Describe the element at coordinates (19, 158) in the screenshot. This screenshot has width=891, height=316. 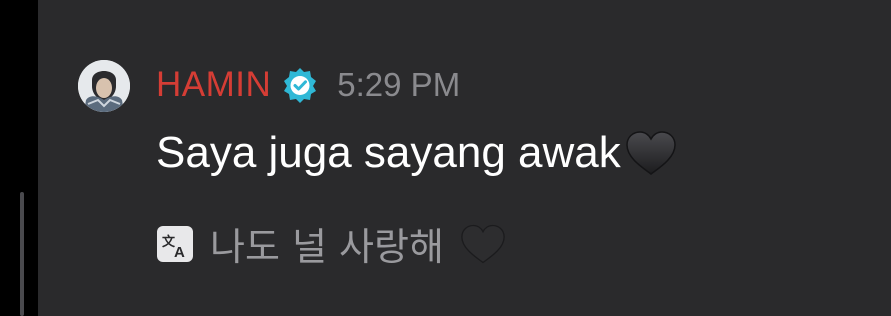
I see `left-gutter` at that location.